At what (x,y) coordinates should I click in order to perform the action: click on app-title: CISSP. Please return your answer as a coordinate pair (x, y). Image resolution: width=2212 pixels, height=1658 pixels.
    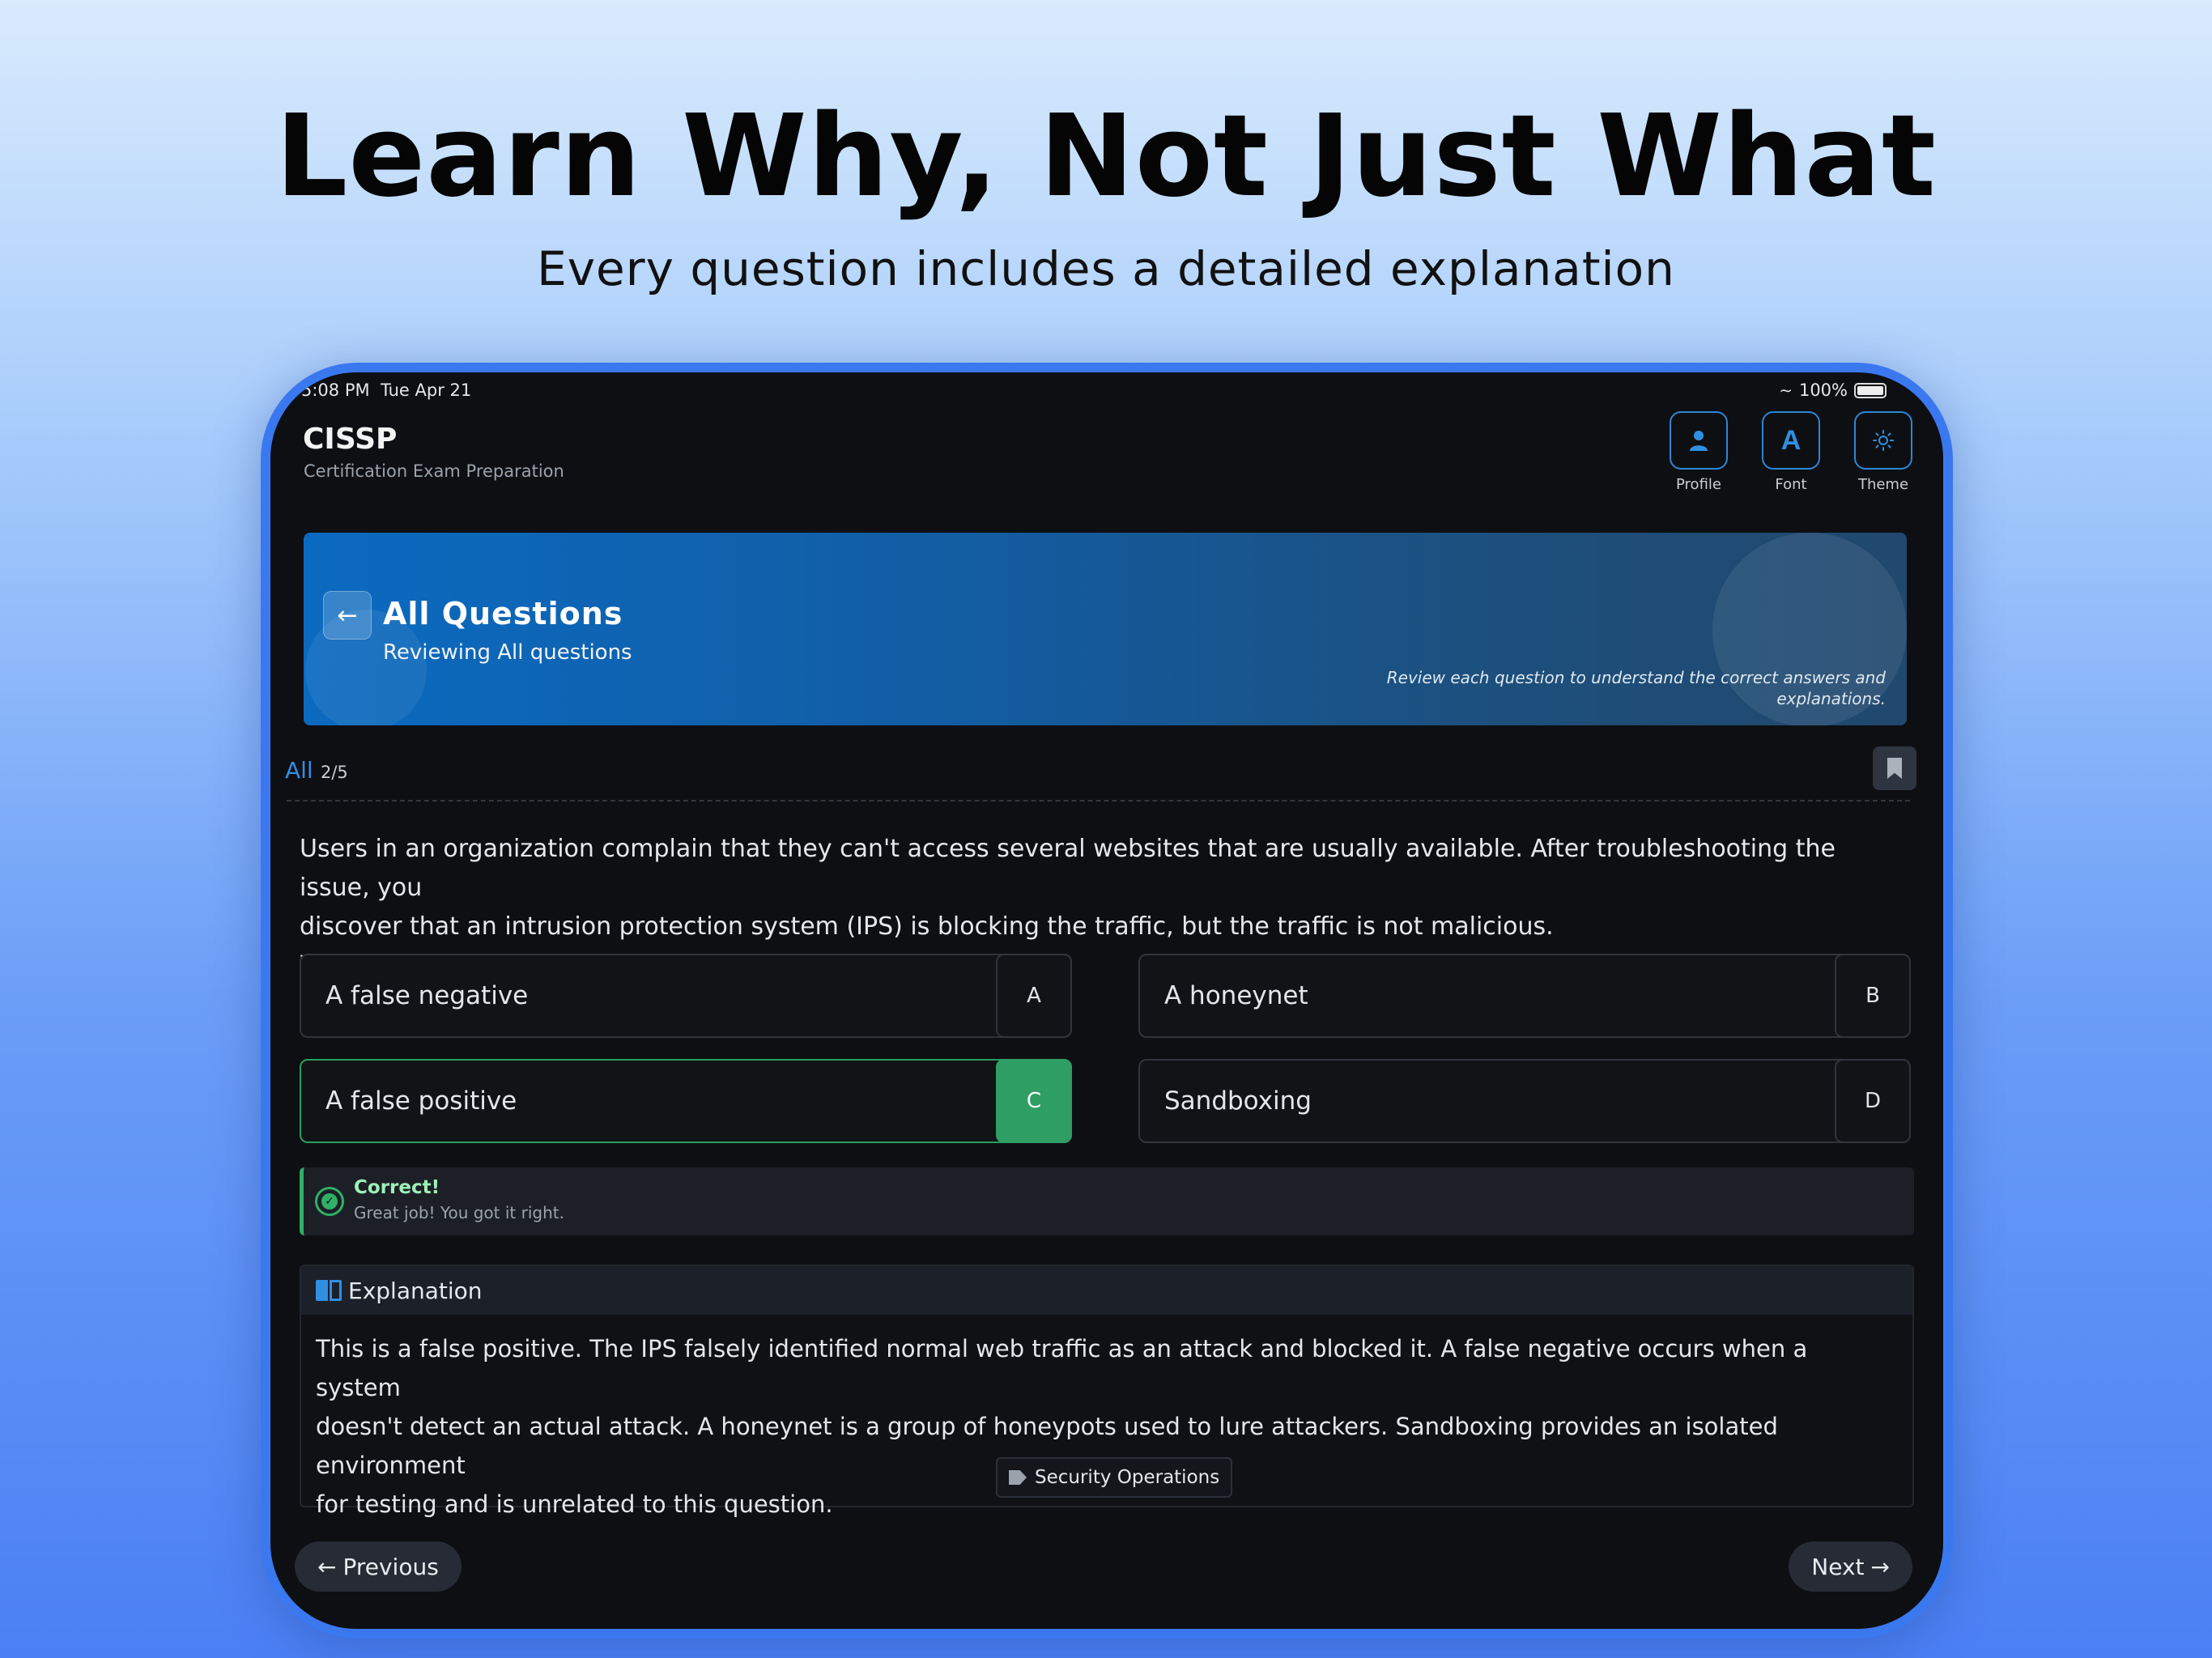
    Looking at the image, I should click on (351, 439).